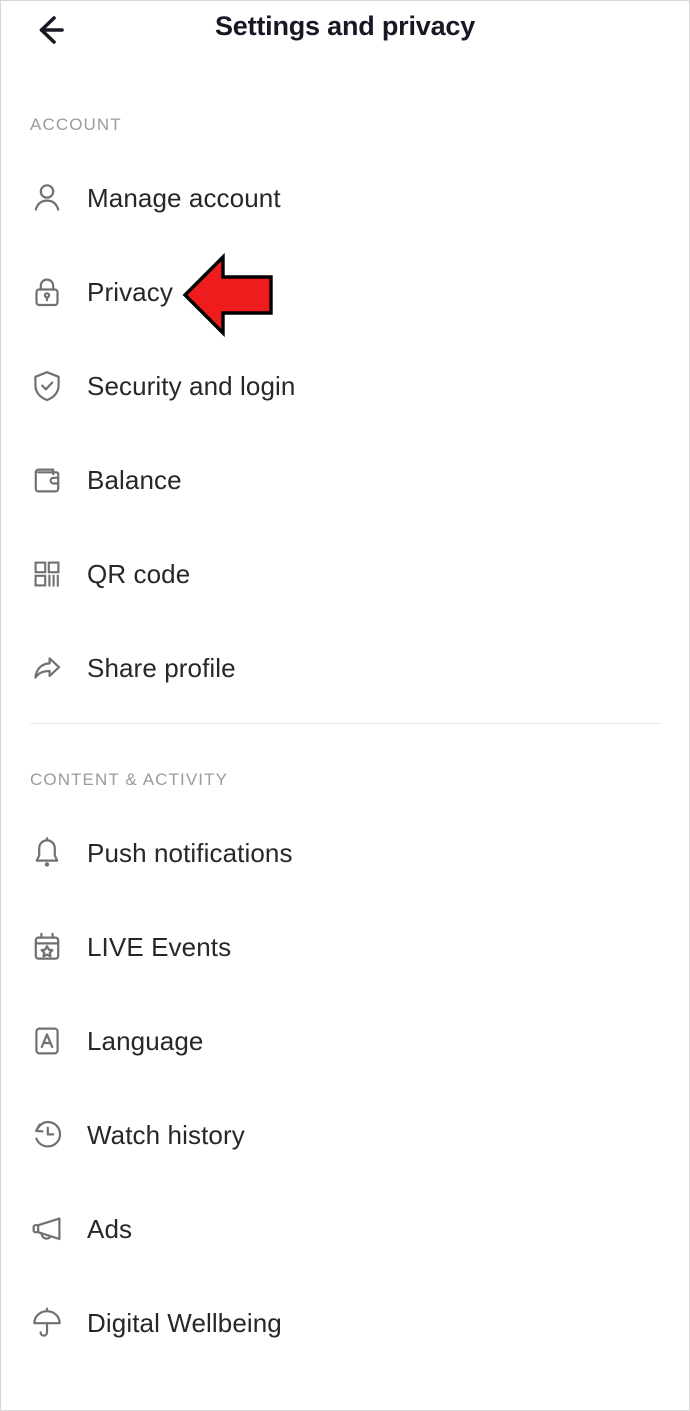  Describe the element at coordinates (184, 197) in the screenshot. I see `row-label: Manage account` at that location.